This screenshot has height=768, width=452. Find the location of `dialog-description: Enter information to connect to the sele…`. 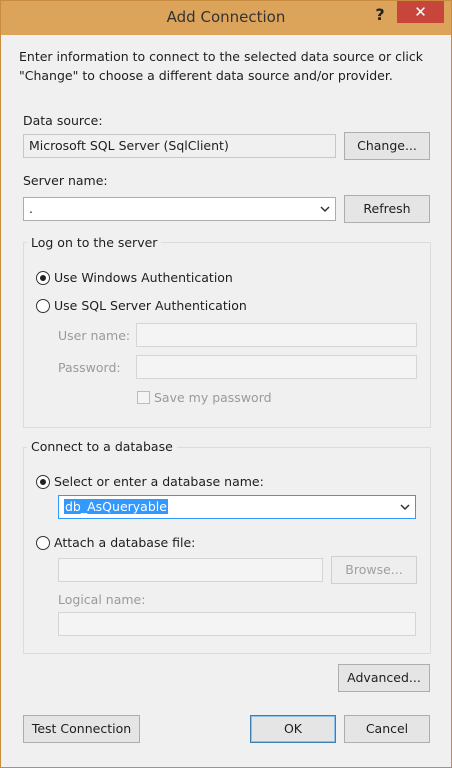

dialog-description: Enter information to connect to the sele… is located at coordinates (221, 66).